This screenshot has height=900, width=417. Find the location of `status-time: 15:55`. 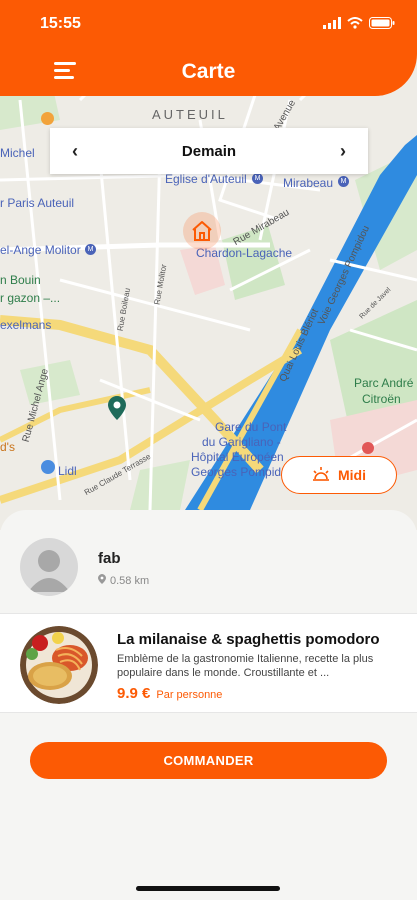

status-time: 15:55 is located at coordinates (60, 23).